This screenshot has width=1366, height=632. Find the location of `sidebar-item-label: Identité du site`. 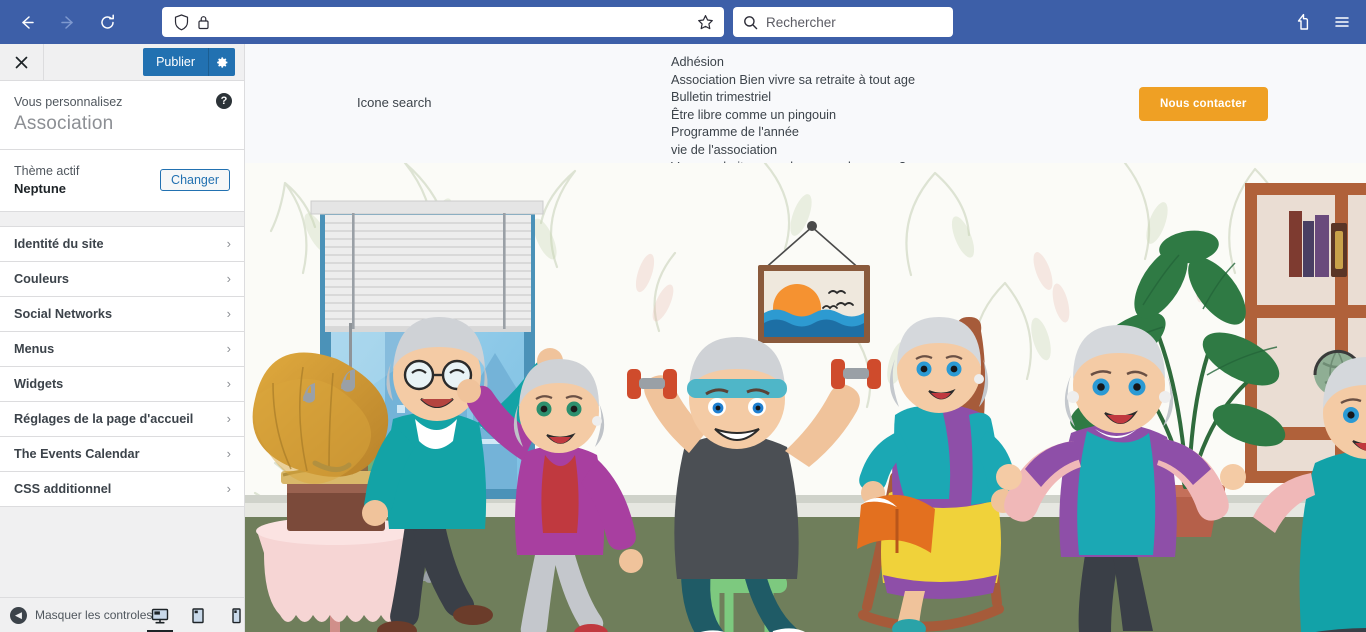

sidebar-item-label: Identité du site is located at coordinates (59, 243).